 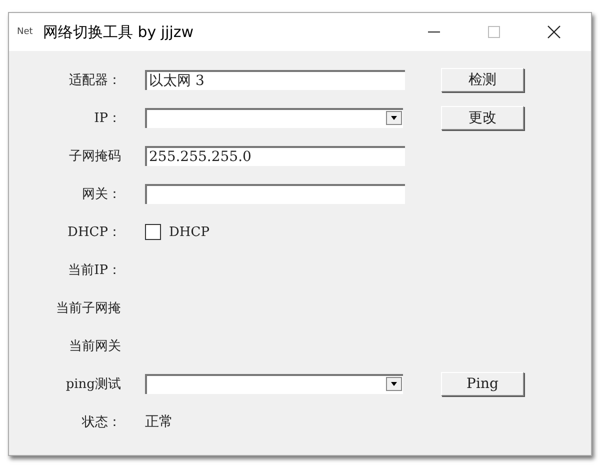 What do you see at coordinates (30, 32) in the screenshot?
I see `app-icon: Net` at bounding box center [30, 32].